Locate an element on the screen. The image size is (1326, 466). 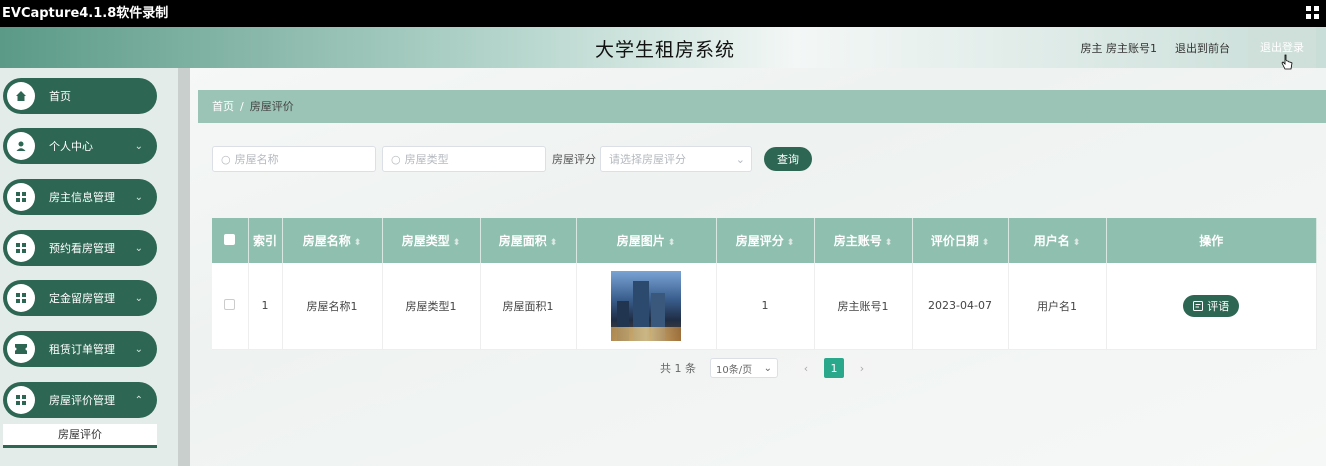
pointer-cursor-icon is located at coordinates (1287, 62).